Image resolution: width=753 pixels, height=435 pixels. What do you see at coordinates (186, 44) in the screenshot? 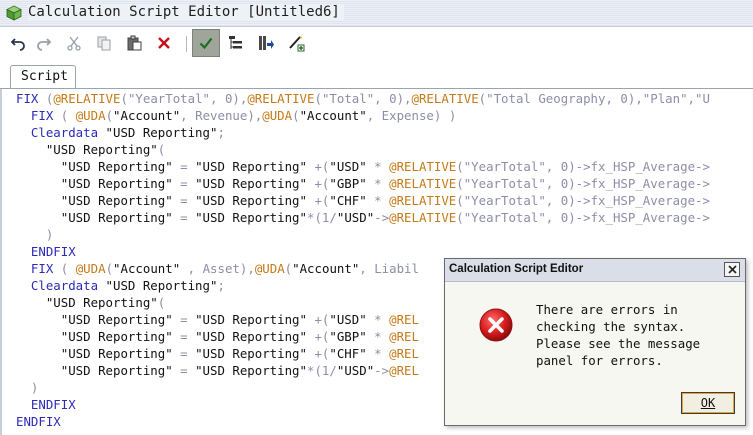
I see `toolbar-separator` at bounding box center [186, 44].